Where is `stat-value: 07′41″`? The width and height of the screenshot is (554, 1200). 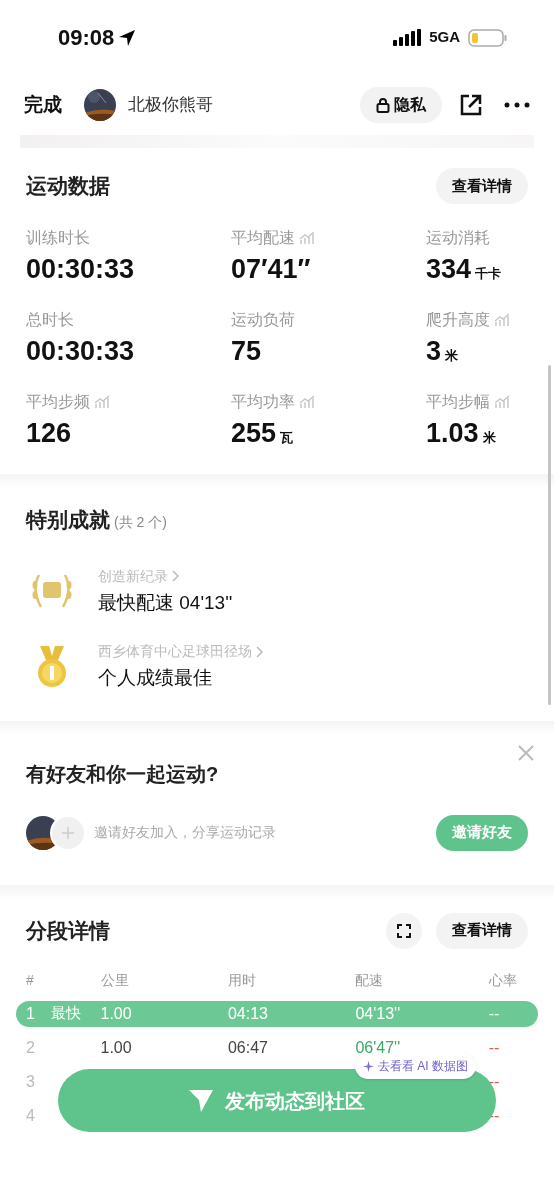 stat-value: 07′41″ is located at coordinates (271, 269).